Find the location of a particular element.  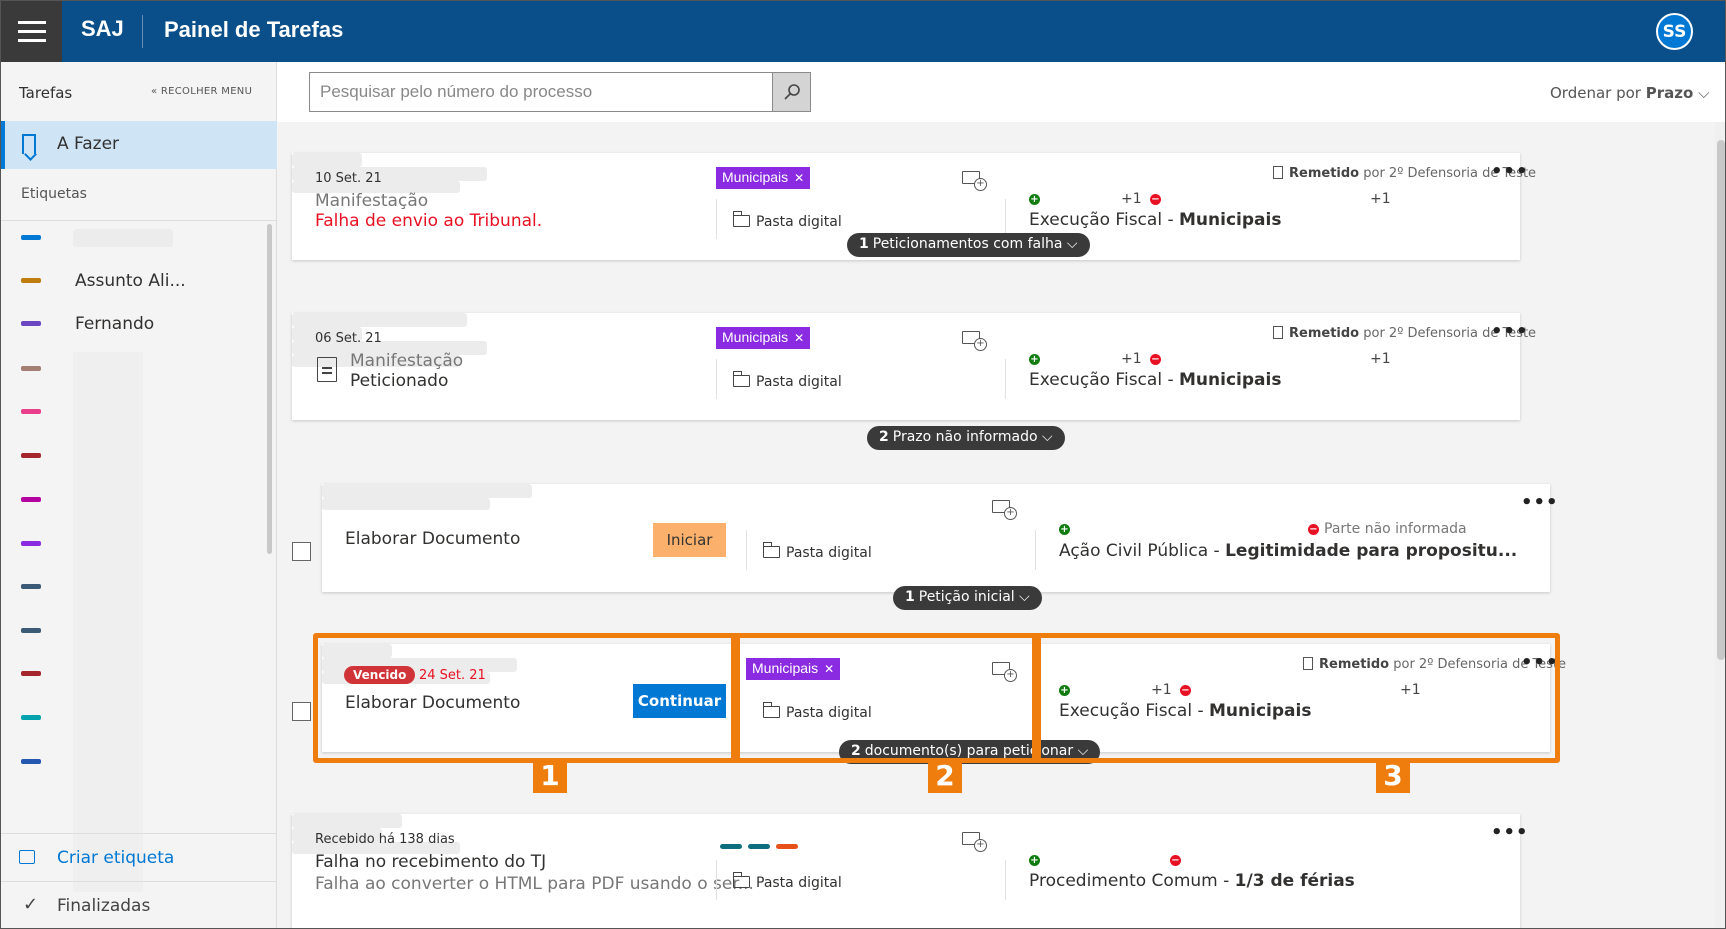

initial-petition-pill: 1 Petição inicial ⌵ is located at coordinates (967, 598).